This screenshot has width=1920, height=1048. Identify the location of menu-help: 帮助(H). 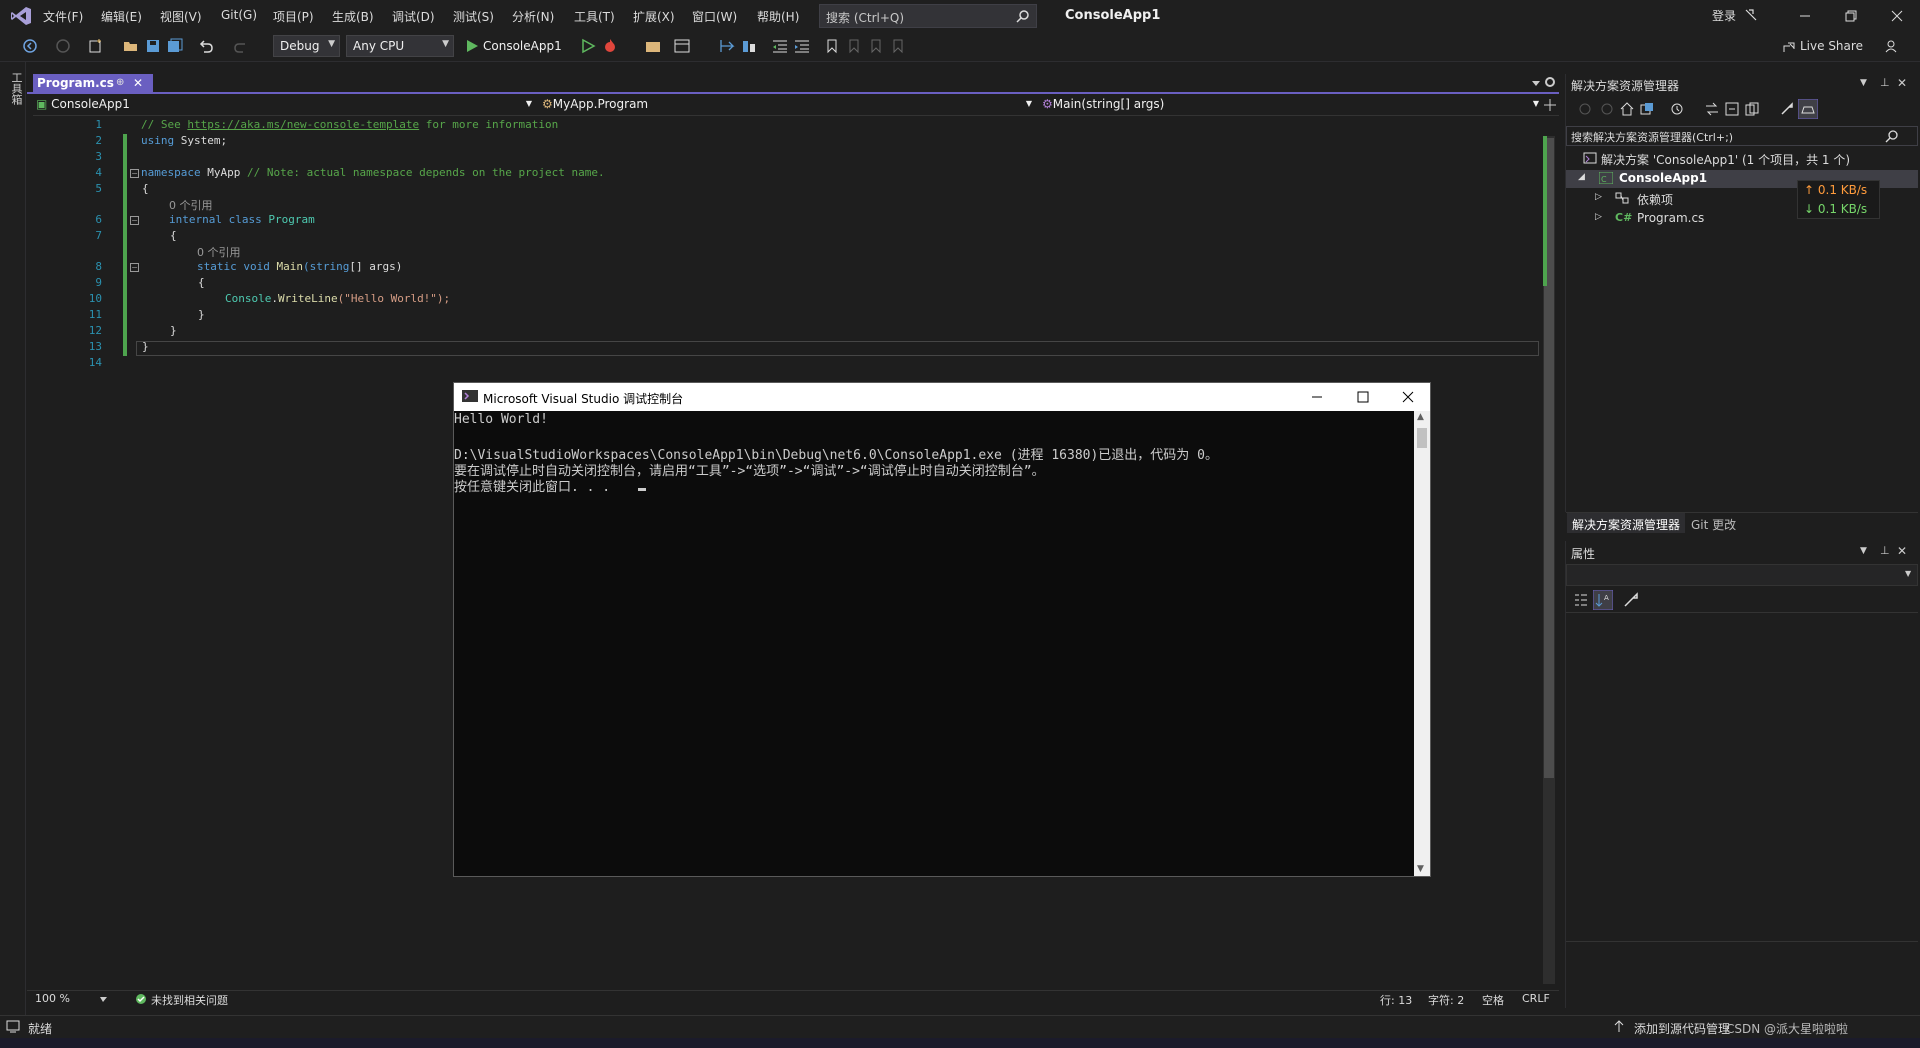
(778, 17).